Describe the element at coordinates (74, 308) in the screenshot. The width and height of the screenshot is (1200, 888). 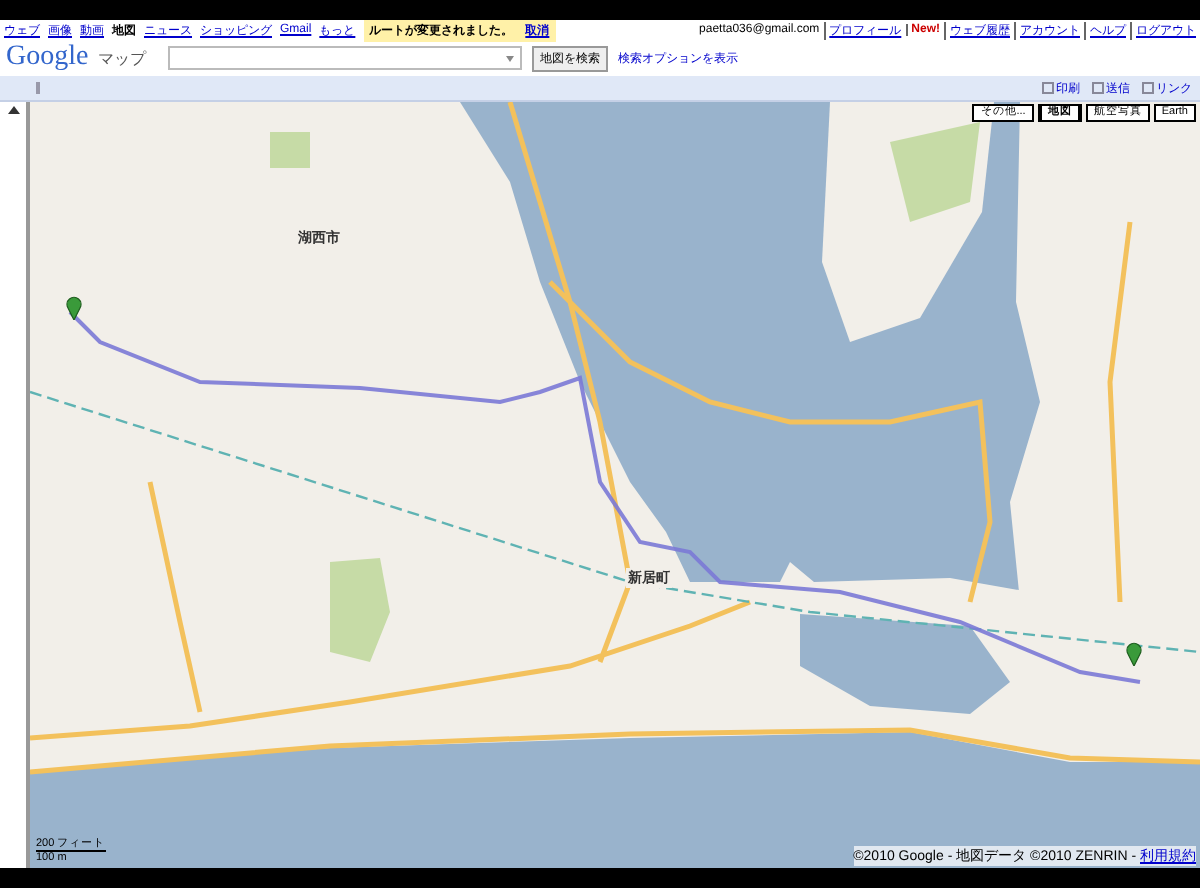
I see `start-marker-icon` at that location.